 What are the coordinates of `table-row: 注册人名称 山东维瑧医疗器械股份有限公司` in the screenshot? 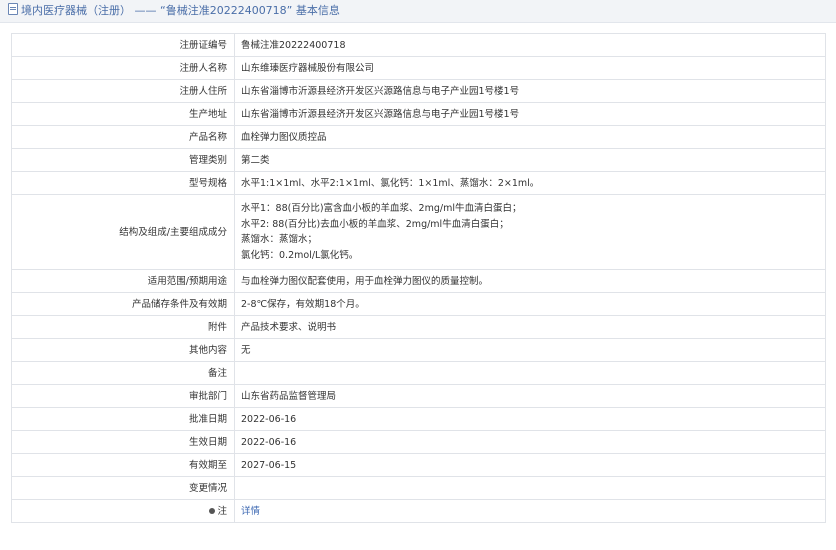 It's located at (418, 68).